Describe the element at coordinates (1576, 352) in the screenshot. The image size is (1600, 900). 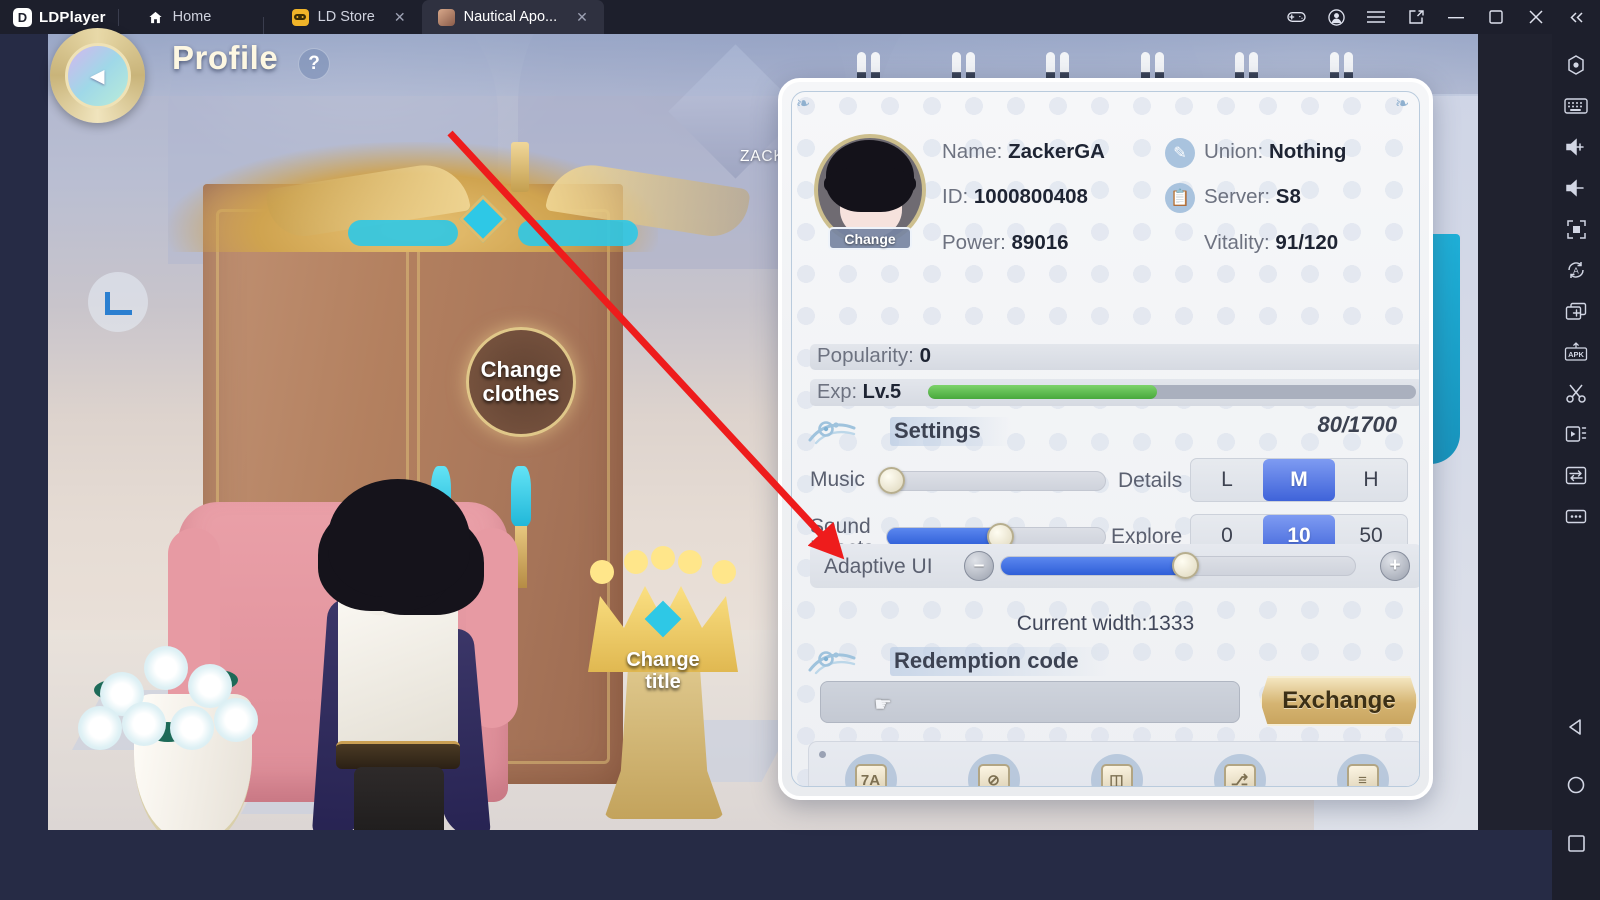
I see `install-apk-icon: APK` at that location.